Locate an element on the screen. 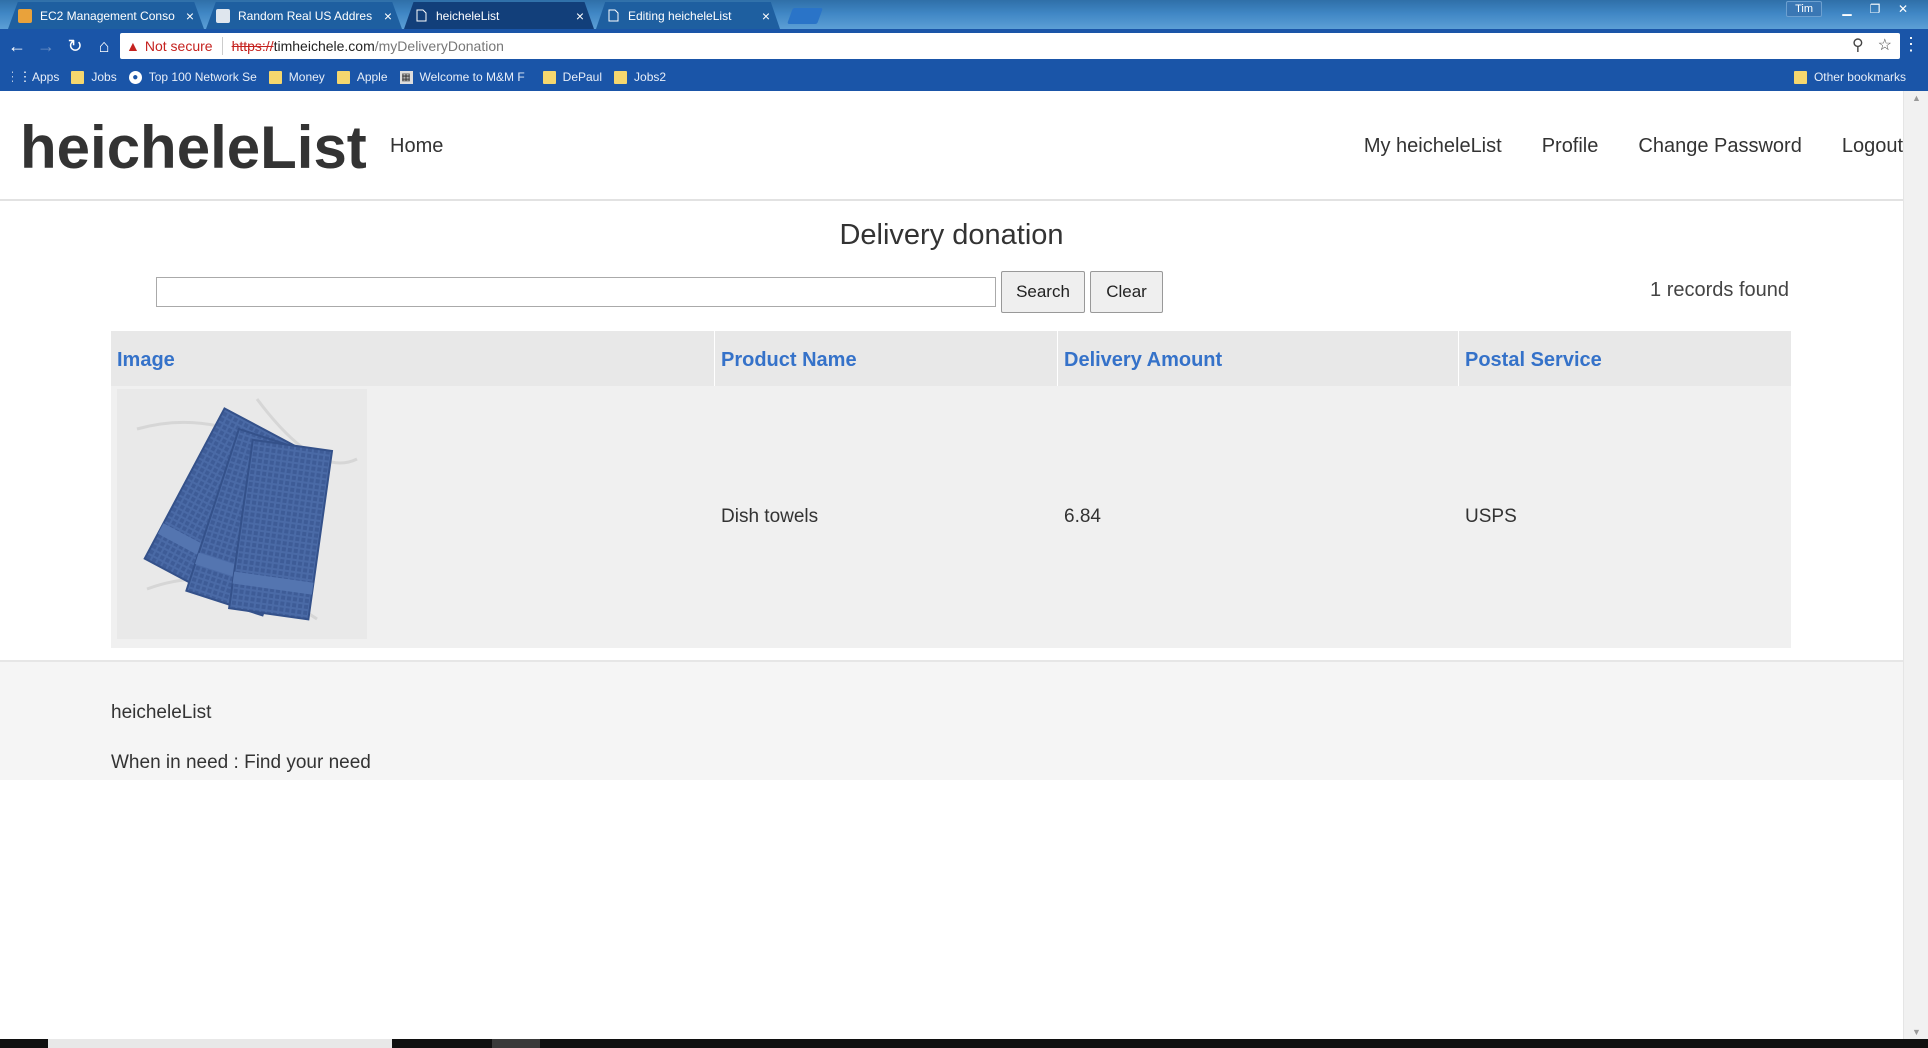  clear-button: Clear is located at coordinates (1126, 292).